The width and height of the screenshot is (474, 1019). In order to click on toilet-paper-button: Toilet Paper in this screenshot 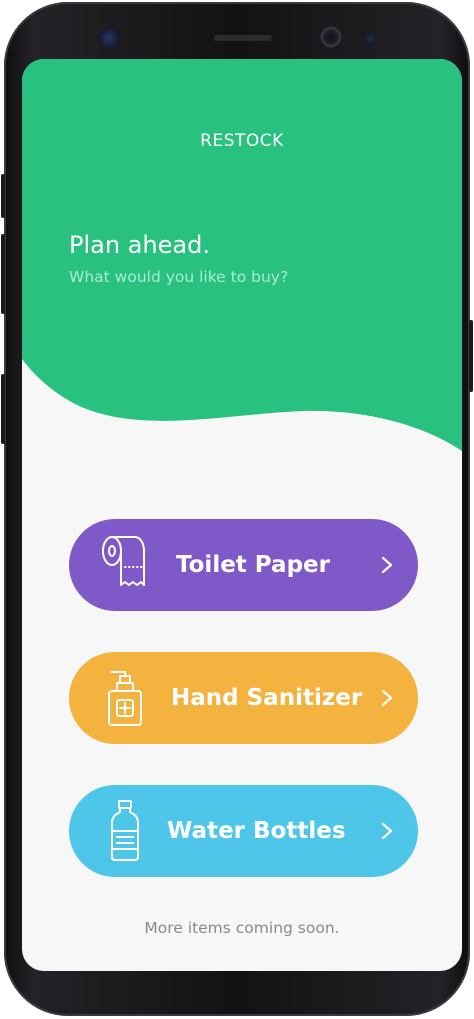, I will do `click(243, 565)`.